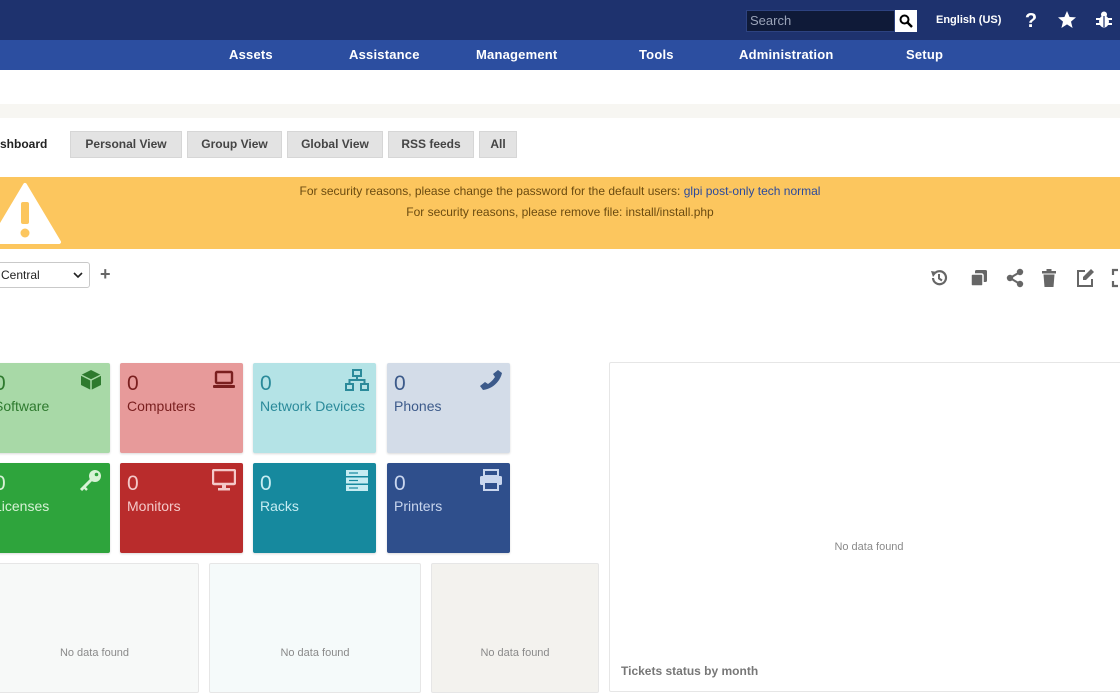  Describe the element at coordinates (23, 144) in the screenshot. I see `tab-dashboard: shboard` at that location.